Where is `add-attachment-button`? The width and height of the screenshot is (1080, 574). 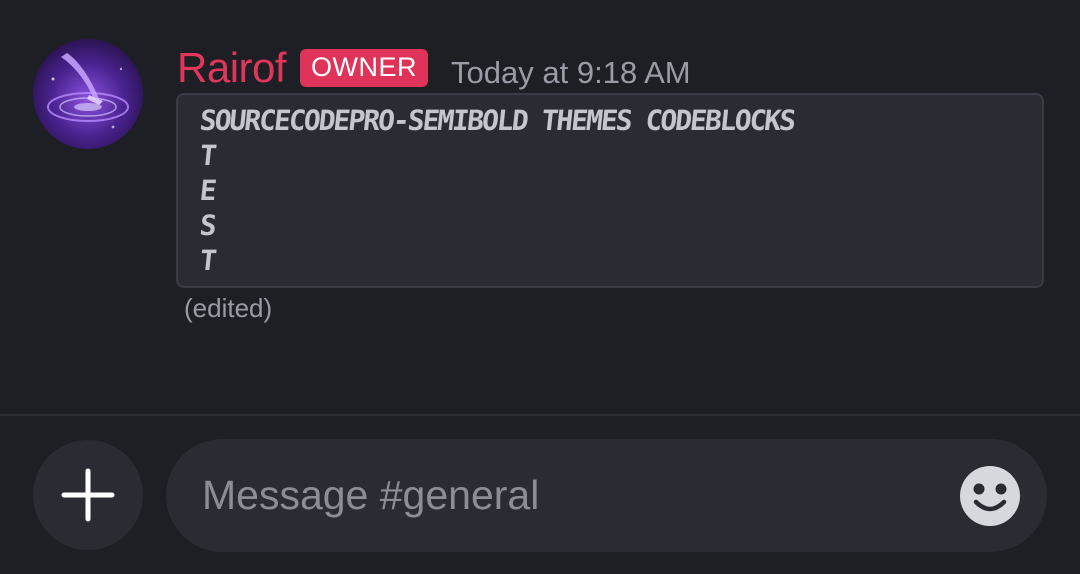
add-attachment-button is located at coordinates (88, 495).